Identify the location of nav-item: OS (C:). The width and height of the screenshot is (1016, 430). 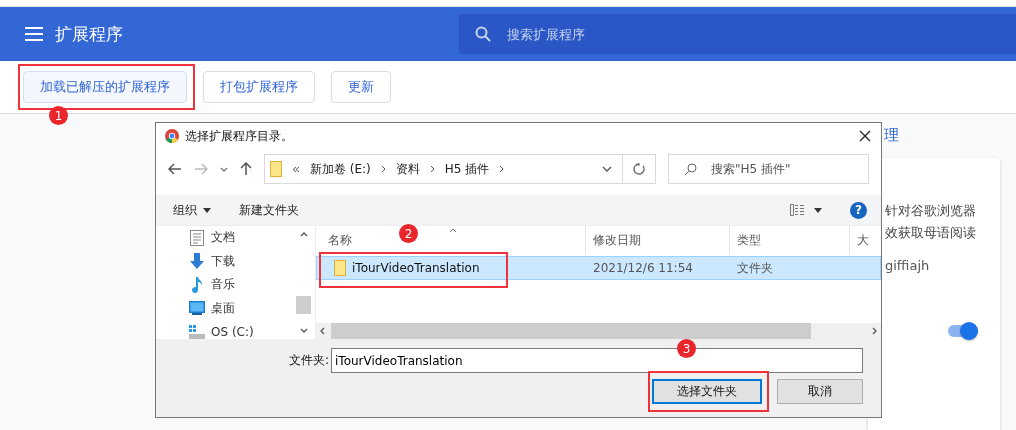
(242, 329).